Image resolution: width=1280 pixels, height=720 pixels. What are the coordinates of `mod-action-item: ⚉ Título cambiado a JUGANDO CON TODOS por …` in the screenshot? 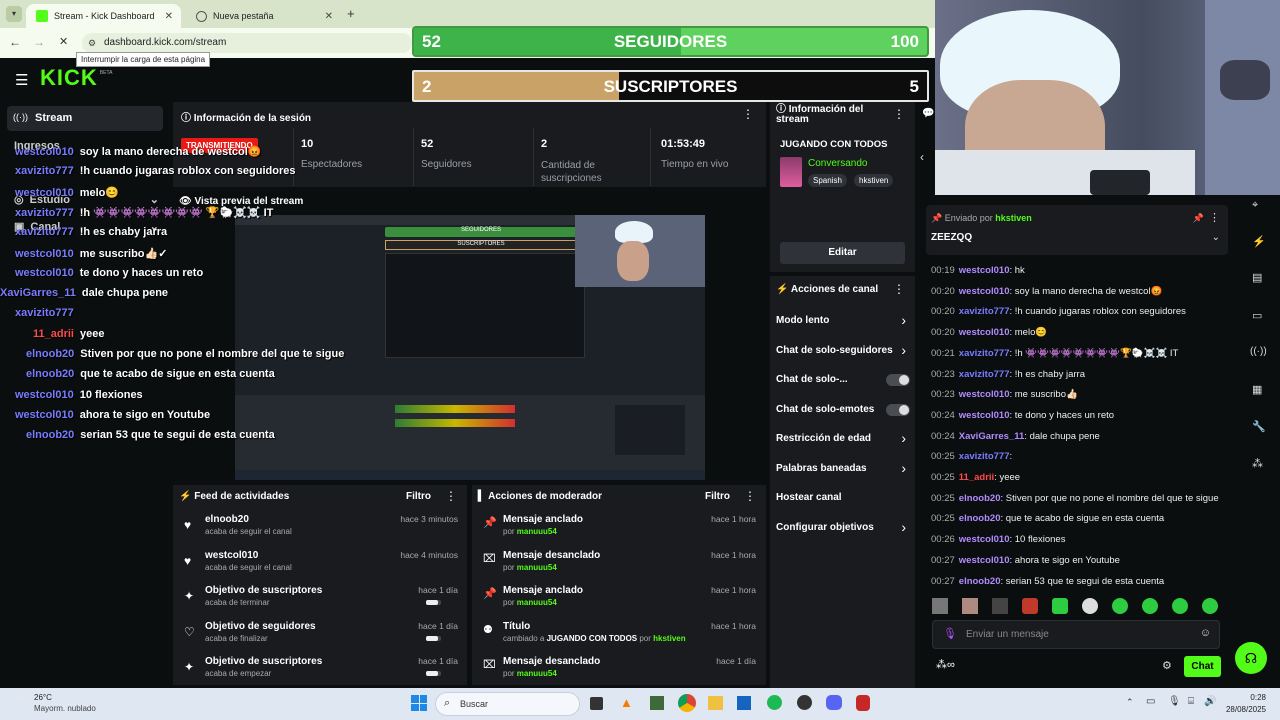 It's located at (619, 636).